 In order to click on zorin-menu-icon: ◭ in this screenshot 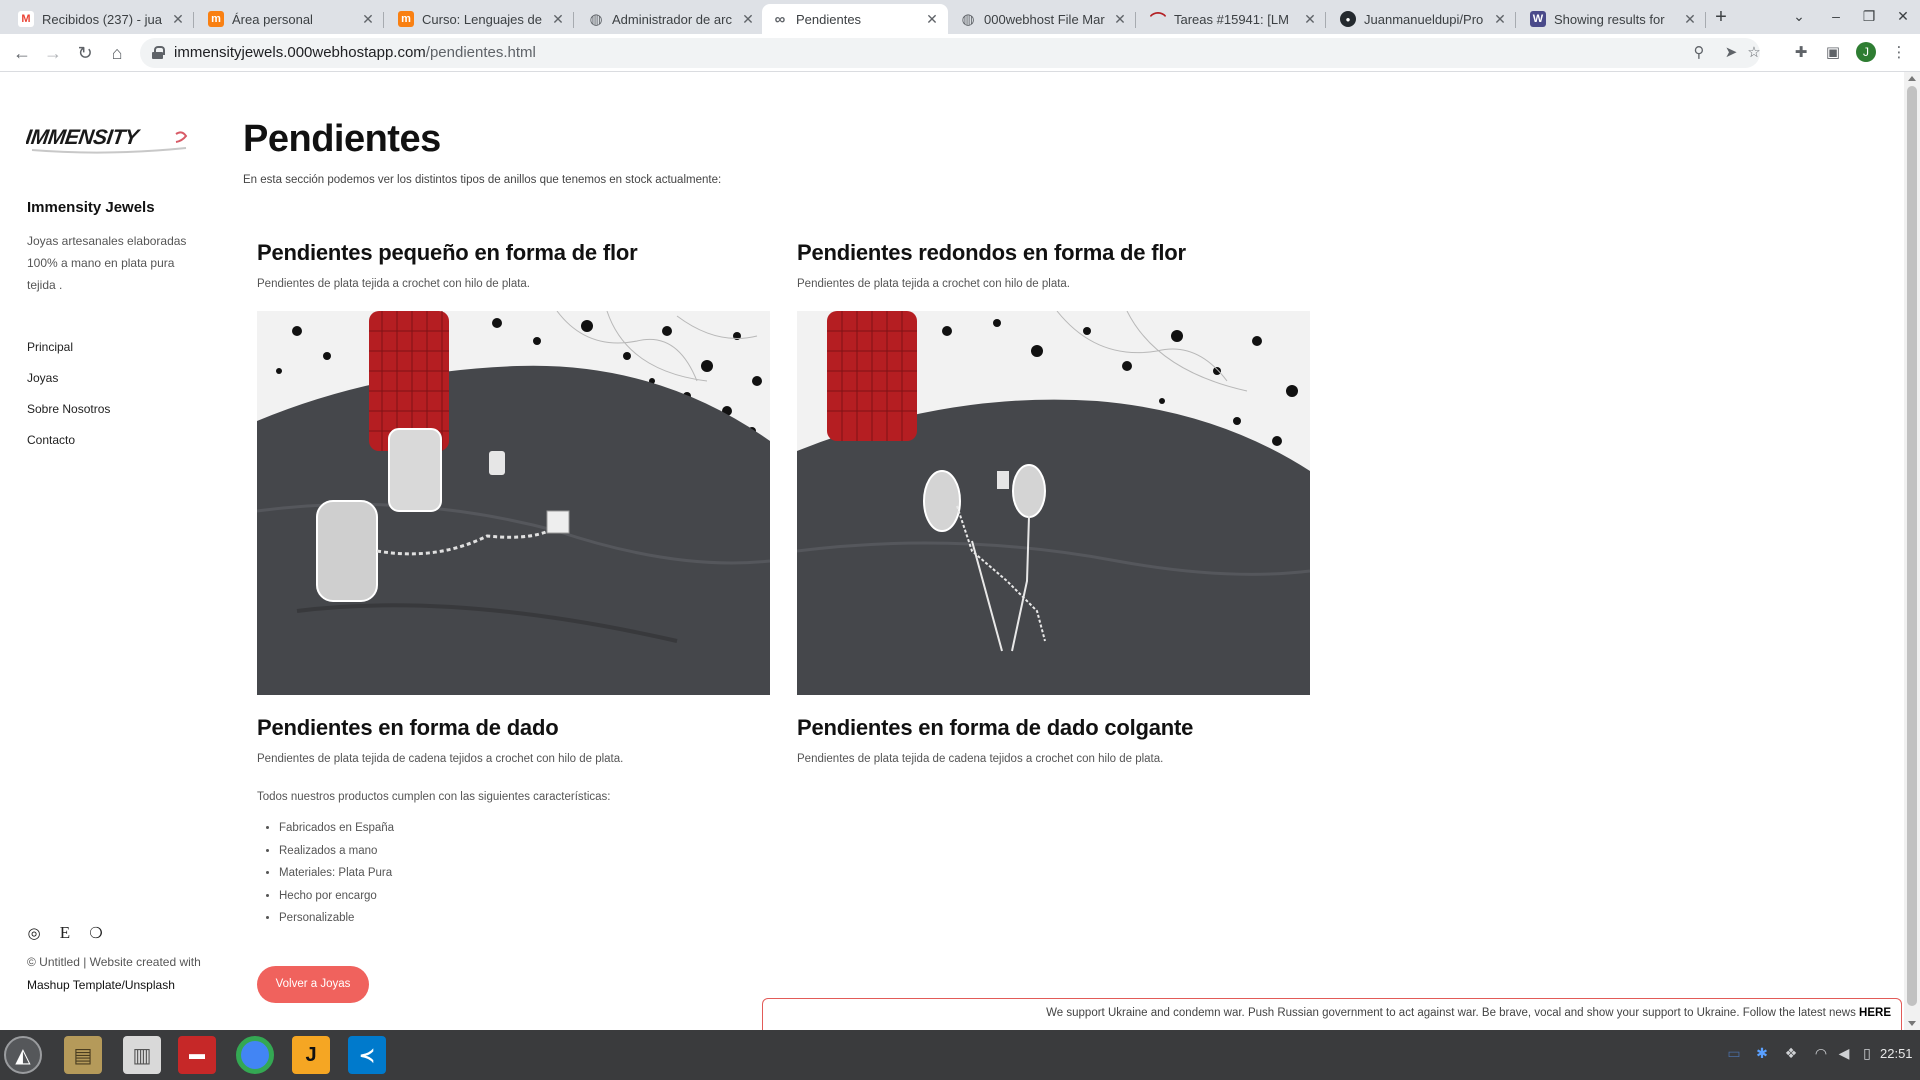, I will do `click(23, 1055)`.